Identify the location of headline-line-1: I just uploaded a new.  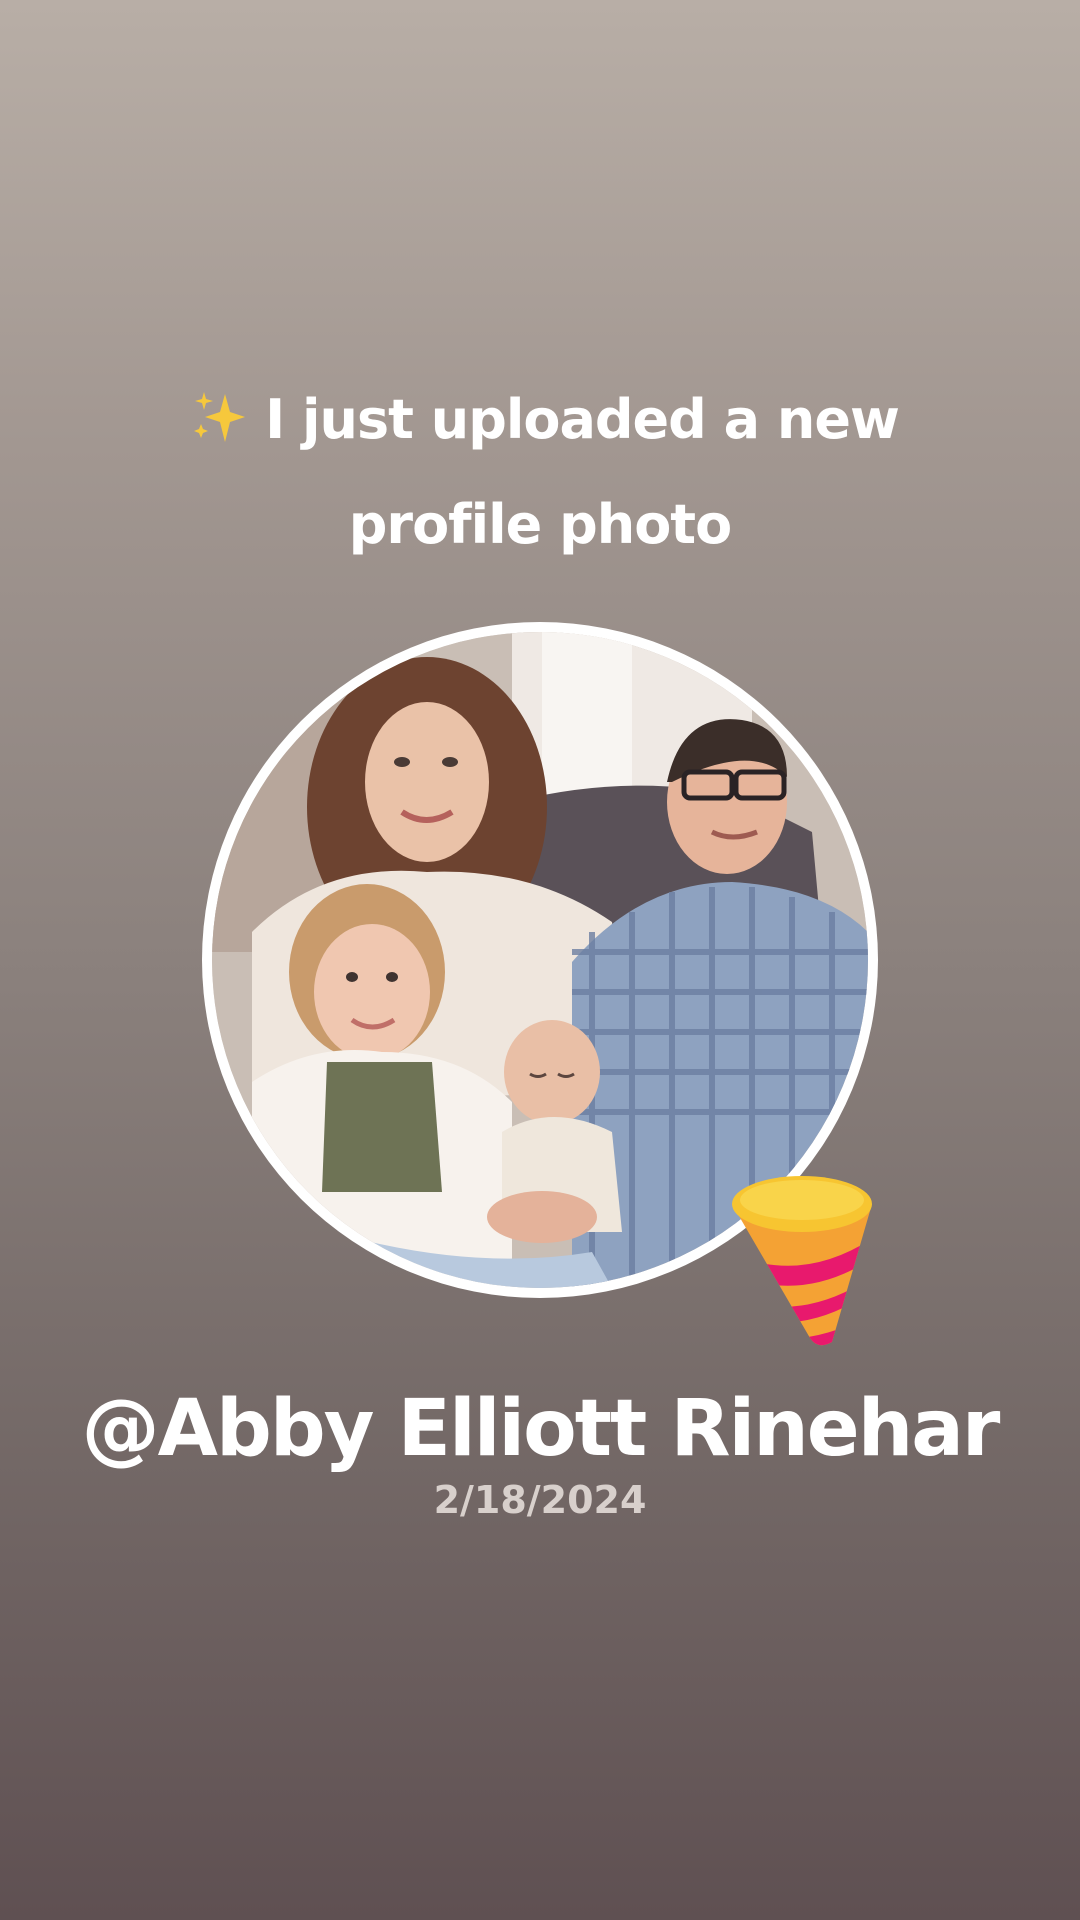
(540, 418).